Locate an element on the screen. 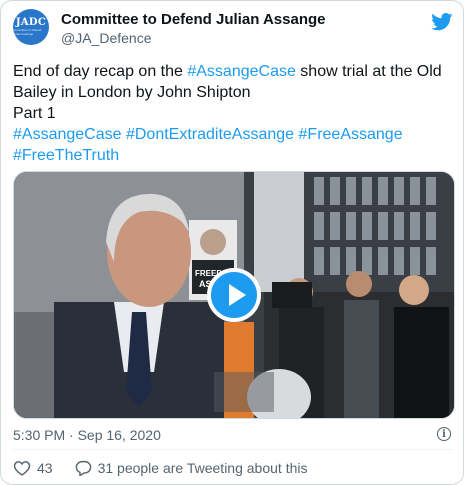 The height and width of the screenshot is (485, 464). account-handle: @JA_Defence is located at coordinates (106, 38).